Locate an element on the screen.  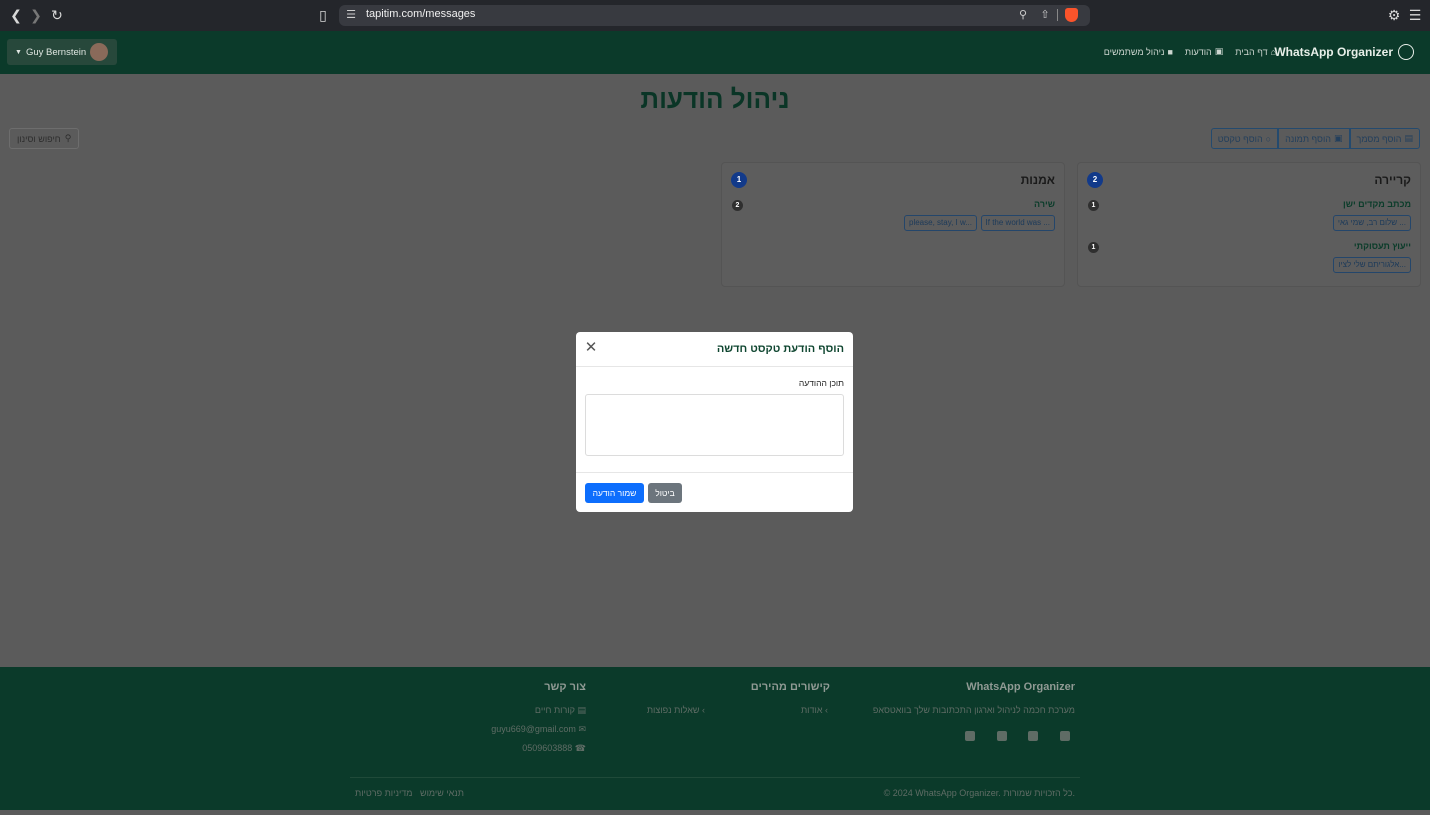
bookmark-icon: ▯ is located at coordinates (323, 15).